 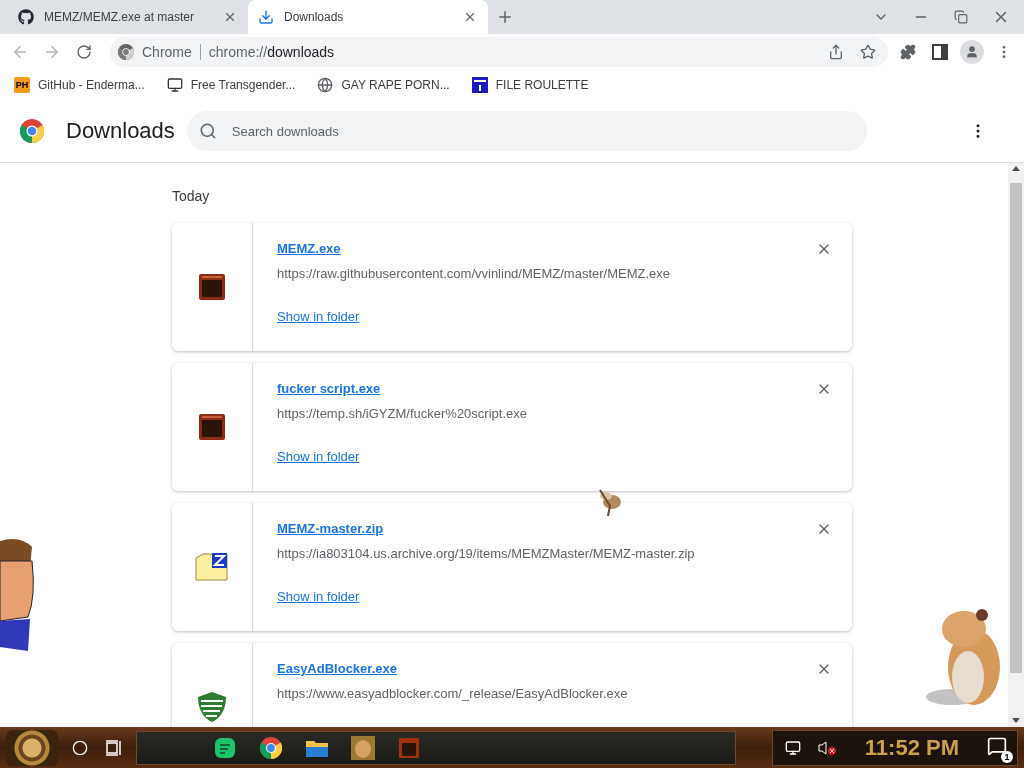 What do you see at coordinates (325, 85) in the screenshot?
I see `globe-icon` at bounding box center [325, 85].